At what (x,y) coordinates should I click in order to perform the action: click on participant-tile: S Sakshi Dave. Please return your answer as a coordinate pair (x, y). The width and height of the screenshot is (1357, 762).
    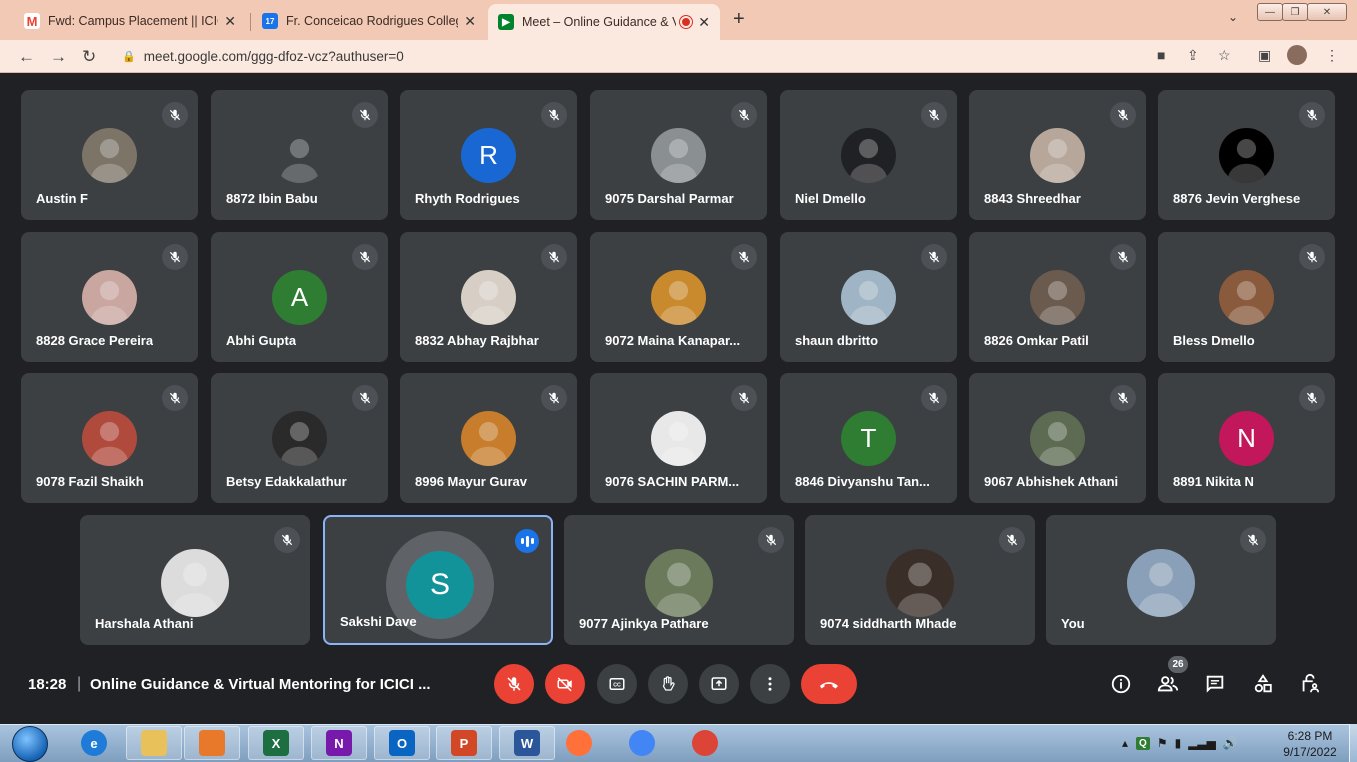
    Looking at the image, I should click on (438, 580).